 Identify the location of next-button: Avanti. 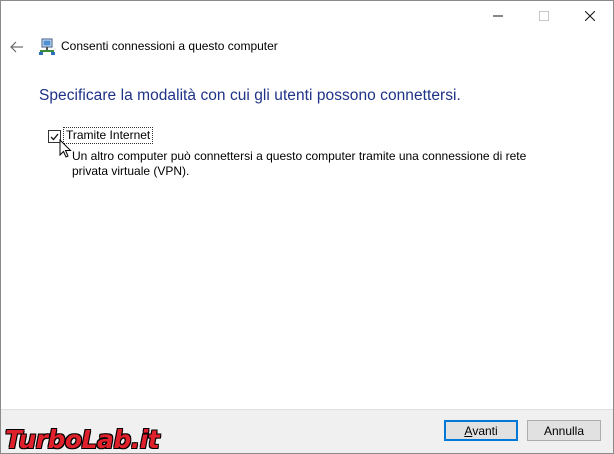
(481, 430).